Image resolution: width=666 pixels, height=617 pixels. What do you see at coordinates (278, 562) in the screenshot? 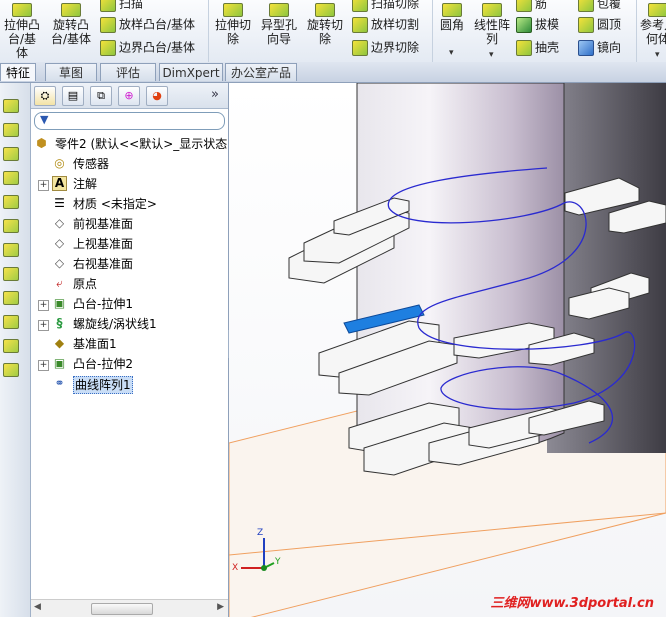
I see `axis-y-label: Y` at bounding box center [278, 562].